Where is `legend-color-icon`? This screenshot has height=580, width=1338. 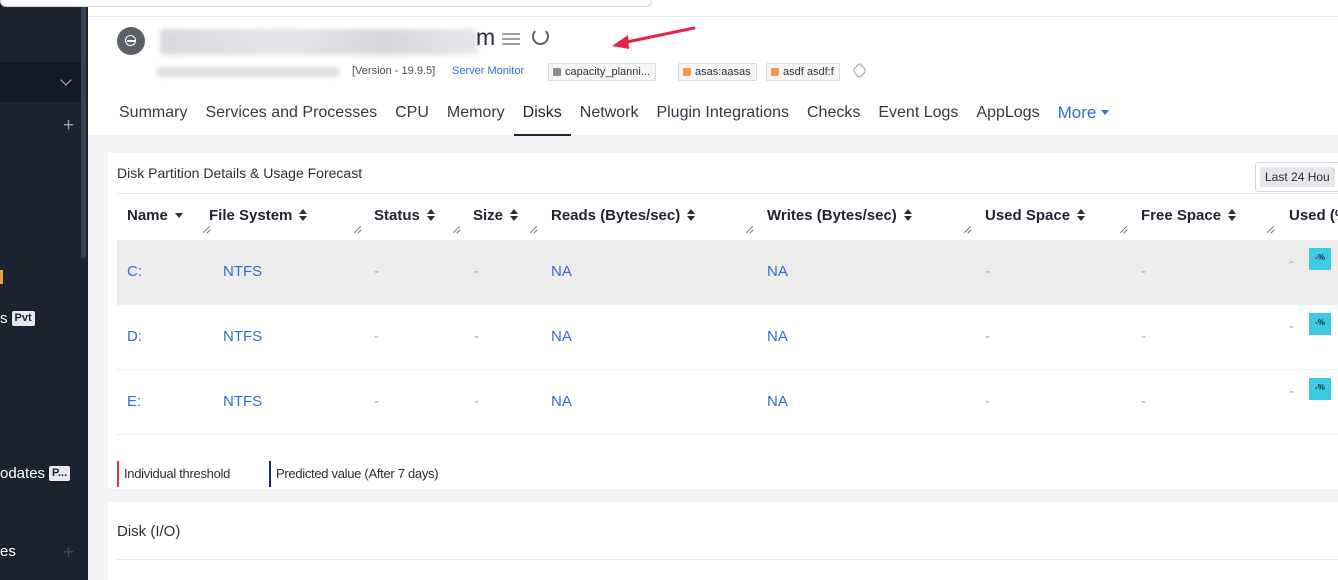
legend-color-icon is located at coordinates (270, 474).